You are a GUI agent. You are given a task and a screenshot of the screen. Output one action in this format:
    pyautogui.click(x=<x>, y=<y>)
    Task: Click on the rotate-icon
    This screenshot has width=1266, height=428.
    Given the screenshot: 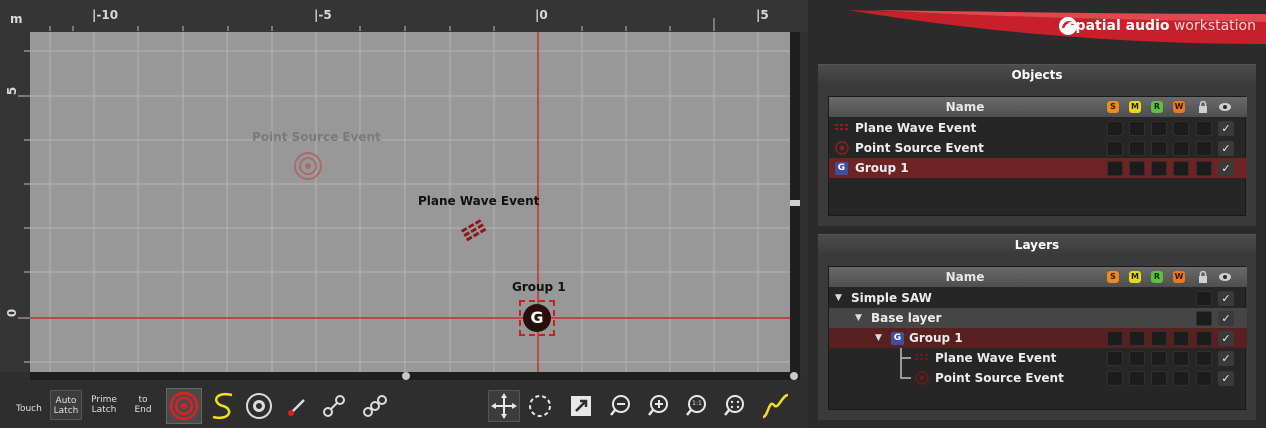 What is the action you would take?
    pyautogui.click(x=540, y=406)
    